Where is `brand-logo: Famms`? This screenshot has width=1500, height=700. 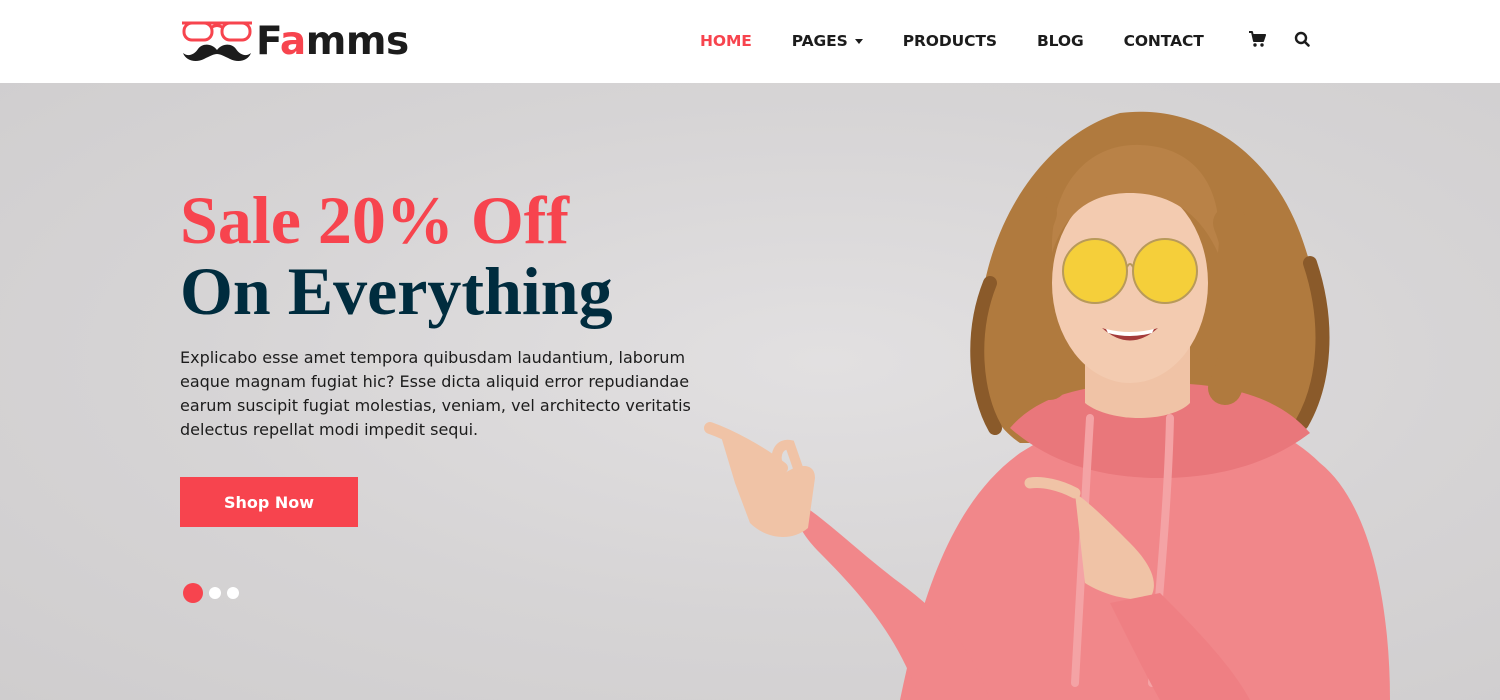
brand-logo: Famms is located at coordinates (310, 41).